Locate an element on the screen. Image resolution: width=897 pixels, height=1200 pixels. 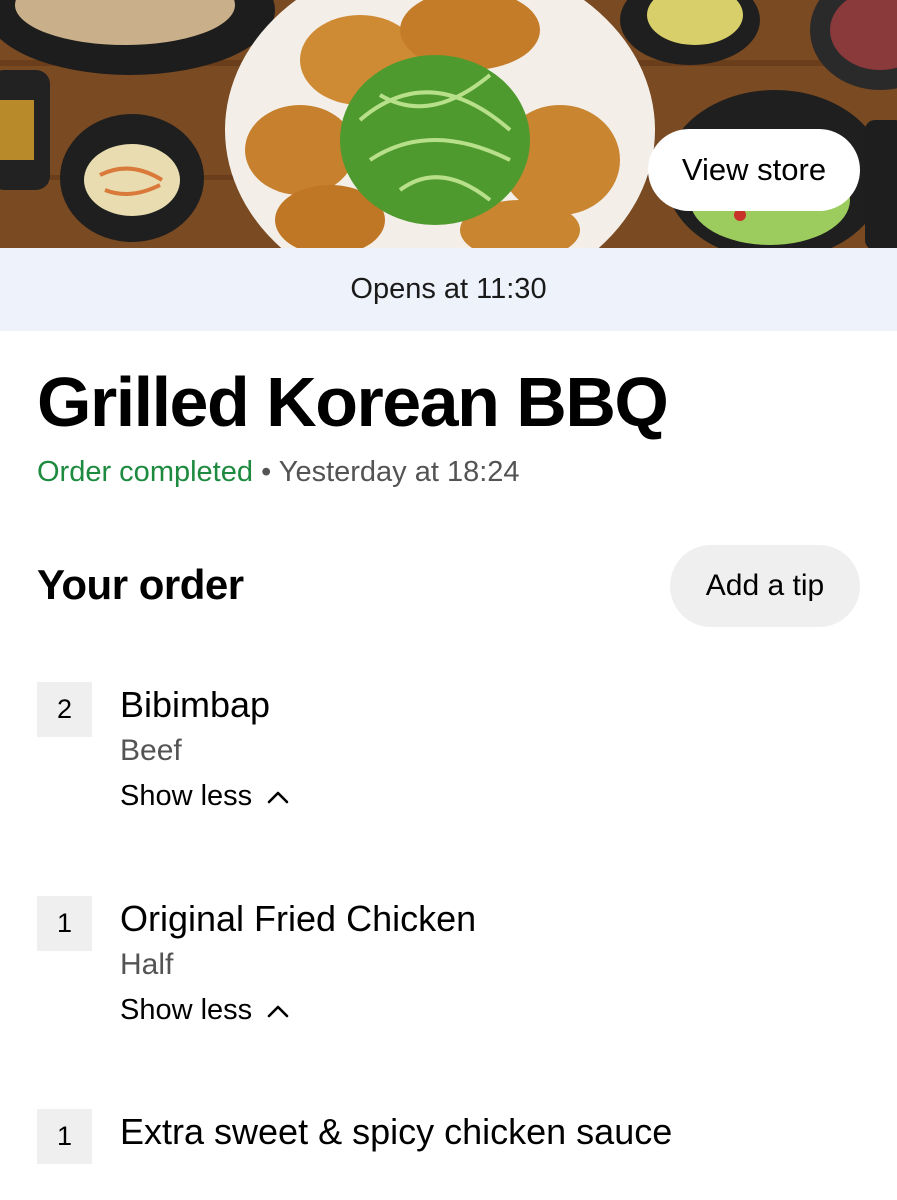
view-store-button: View store is located at coordinates (754, 170).